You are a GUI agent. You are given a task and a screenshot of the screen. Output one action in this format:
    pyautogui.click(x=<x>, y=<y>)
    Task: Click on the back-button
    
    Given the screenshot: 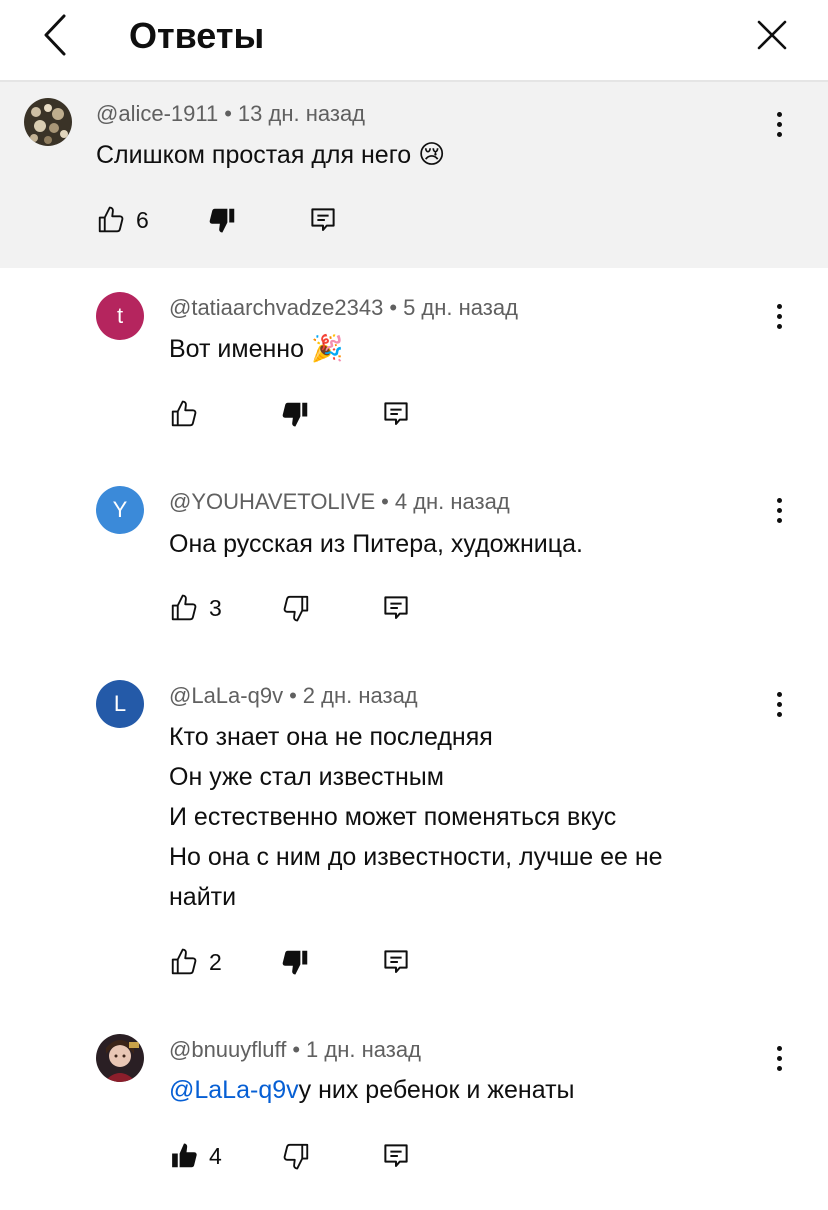 What is the action you would take?
    pyautogui.click(x=55, y=35)
    